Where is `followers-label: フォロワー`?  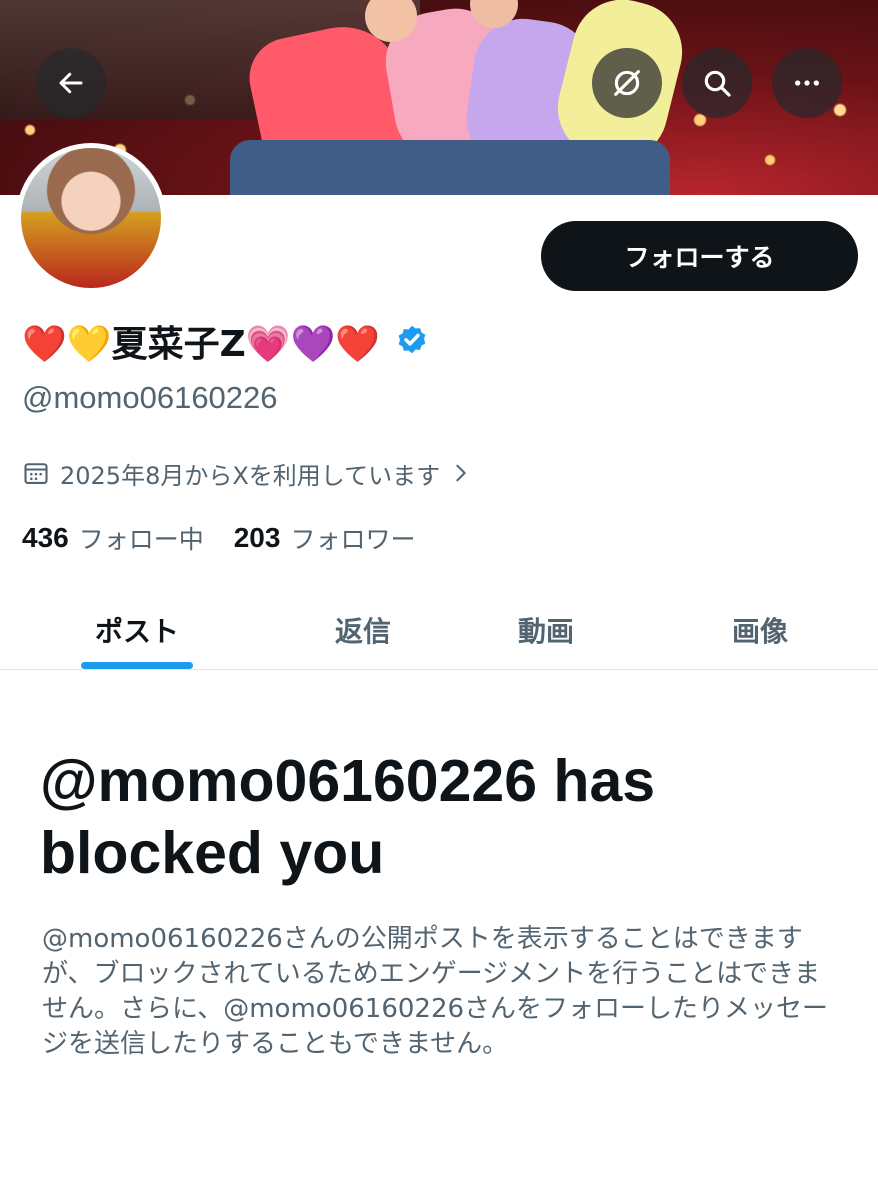 followers-label: フォロワー is located at coordinates (353, 539).